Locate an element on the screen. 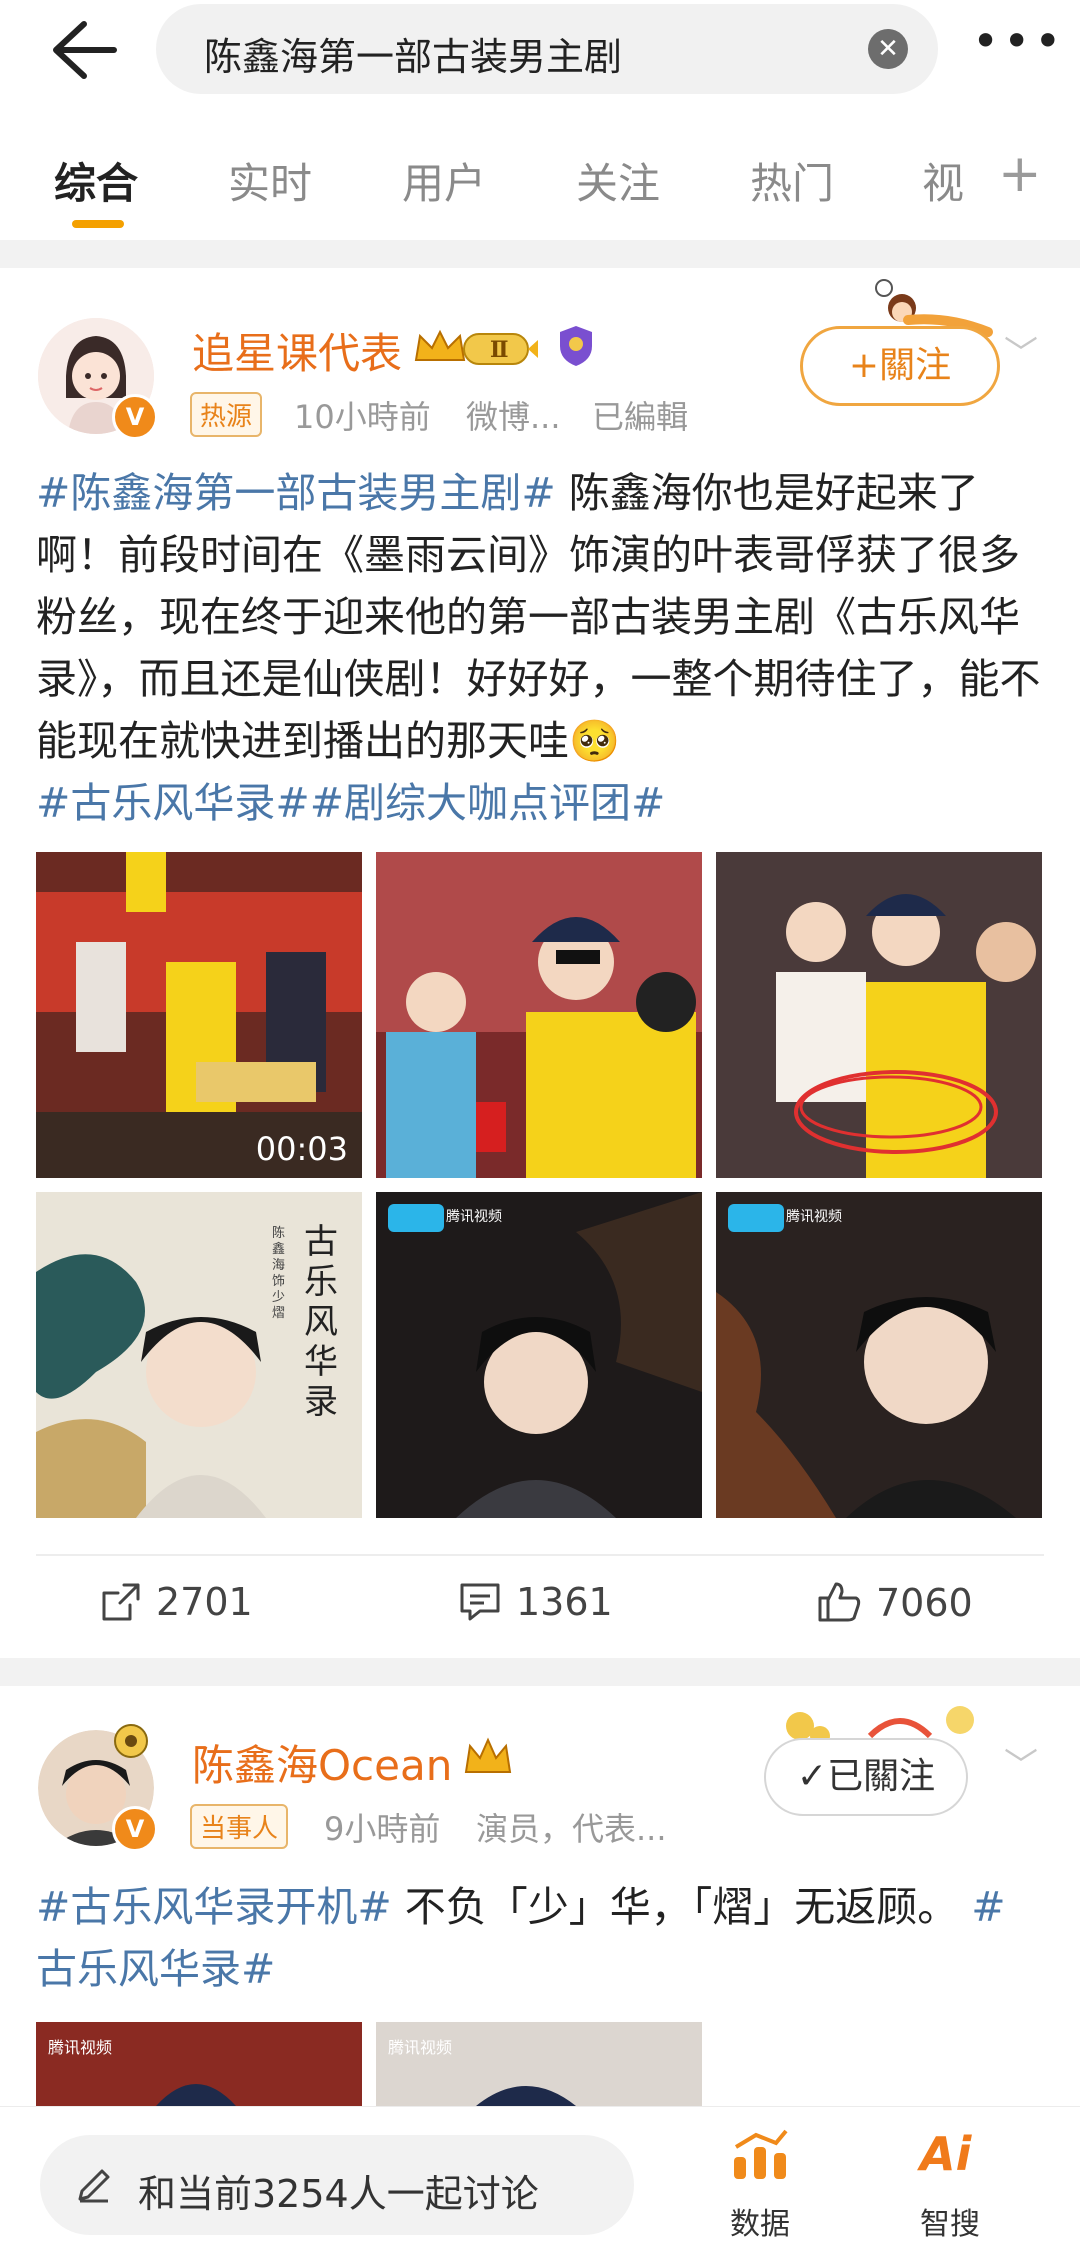 This screenshot has width=1080, height=2267. like-button: 7060 is located at coordinates (894, 1602).